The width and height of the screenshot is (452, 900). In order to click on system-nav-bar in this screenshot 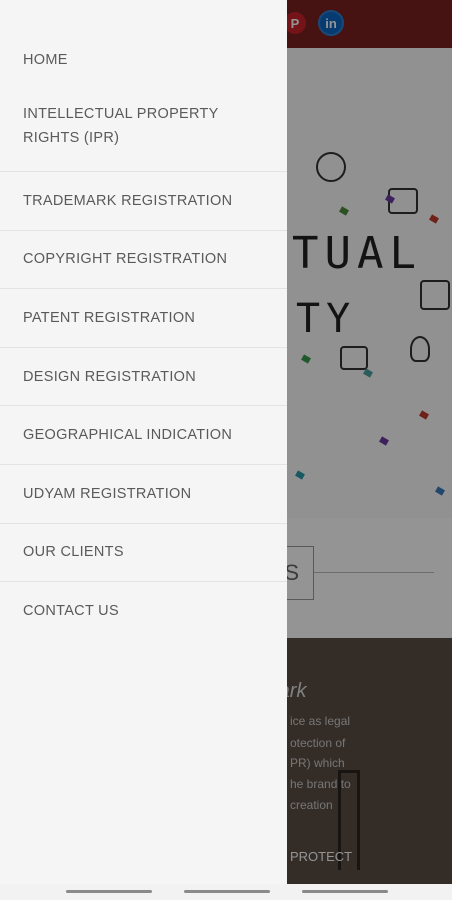, I will do `click(226, 892)`.